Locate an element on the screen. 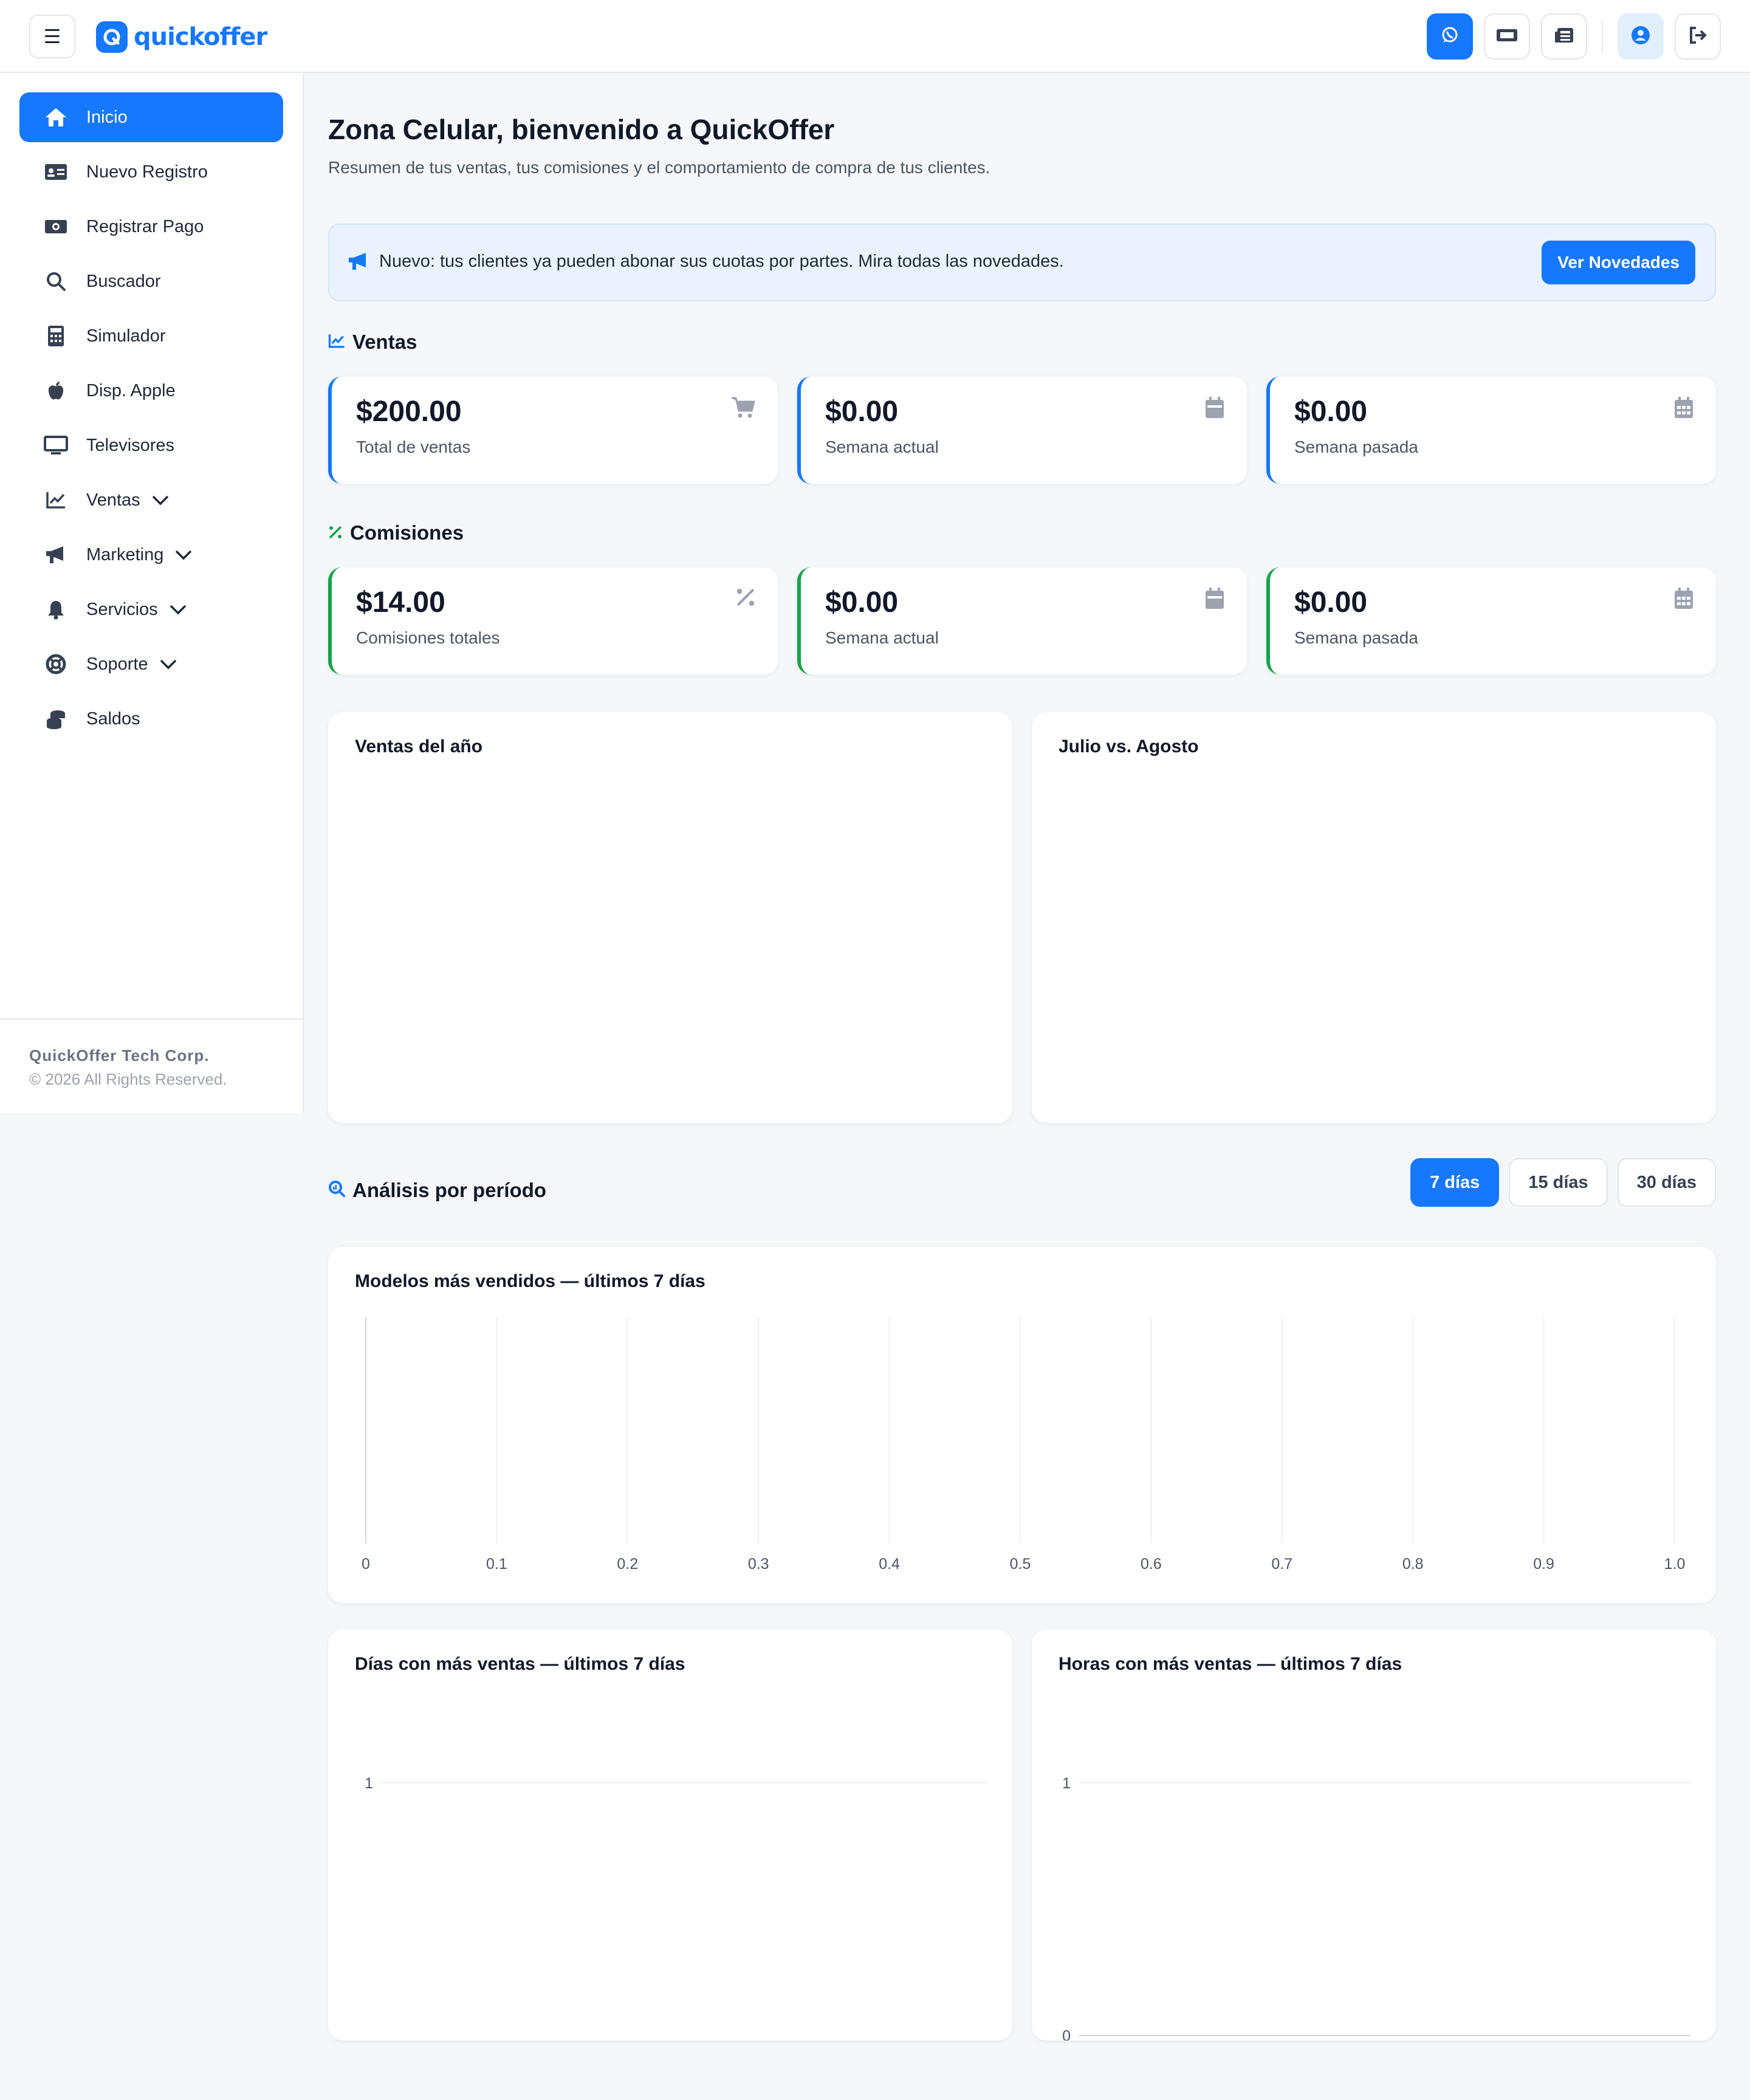  stat-label: Semana pasada is located at coordinates (1356, 637).